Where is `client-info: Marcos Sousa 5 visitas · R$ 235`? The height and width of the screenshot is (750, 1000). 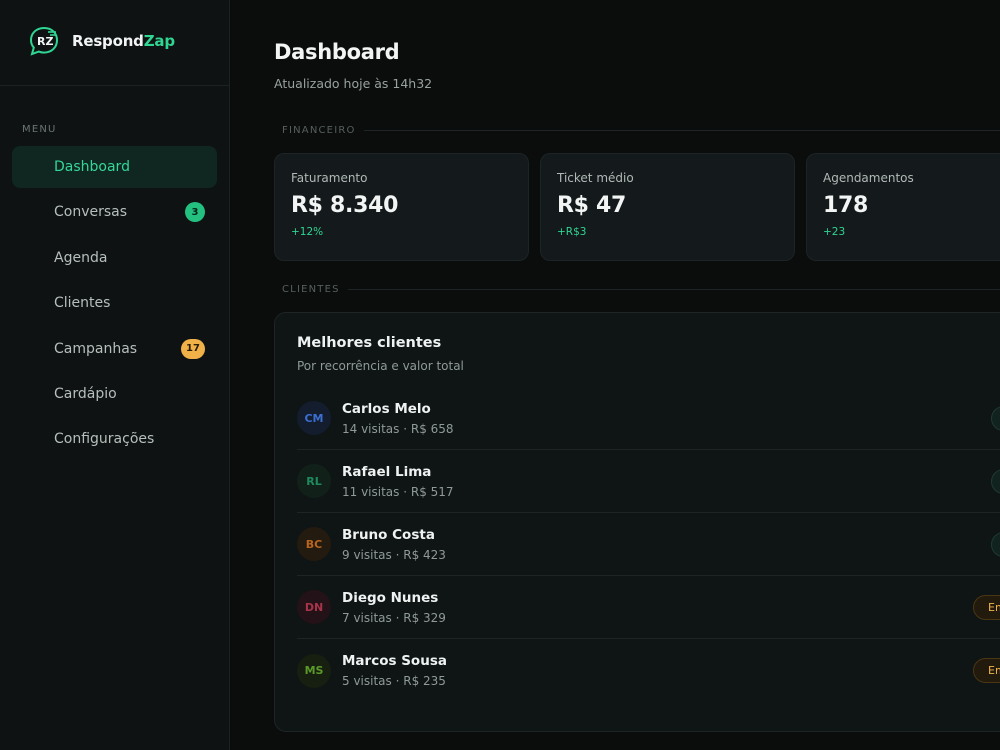
client-info: Marcos Sousa 5 visitas · R$ 235 is located at coordinates (394, 670).